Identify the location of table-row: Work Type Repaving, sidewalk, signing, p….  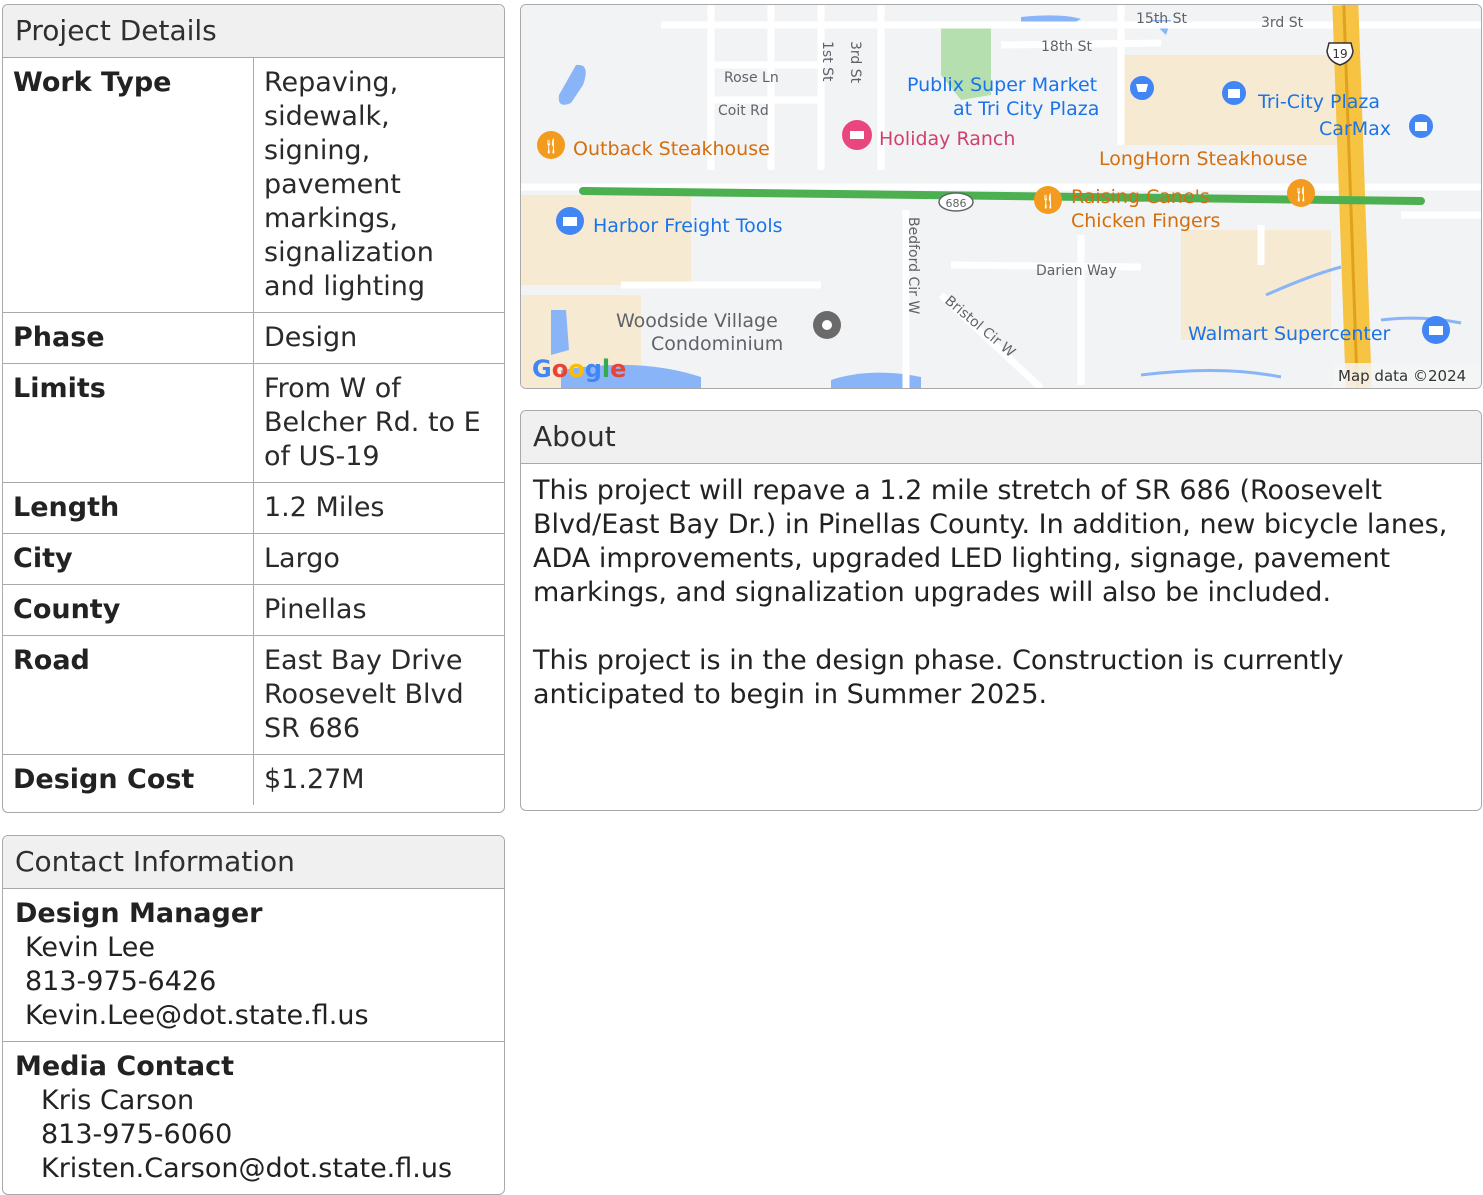
(253, 185).